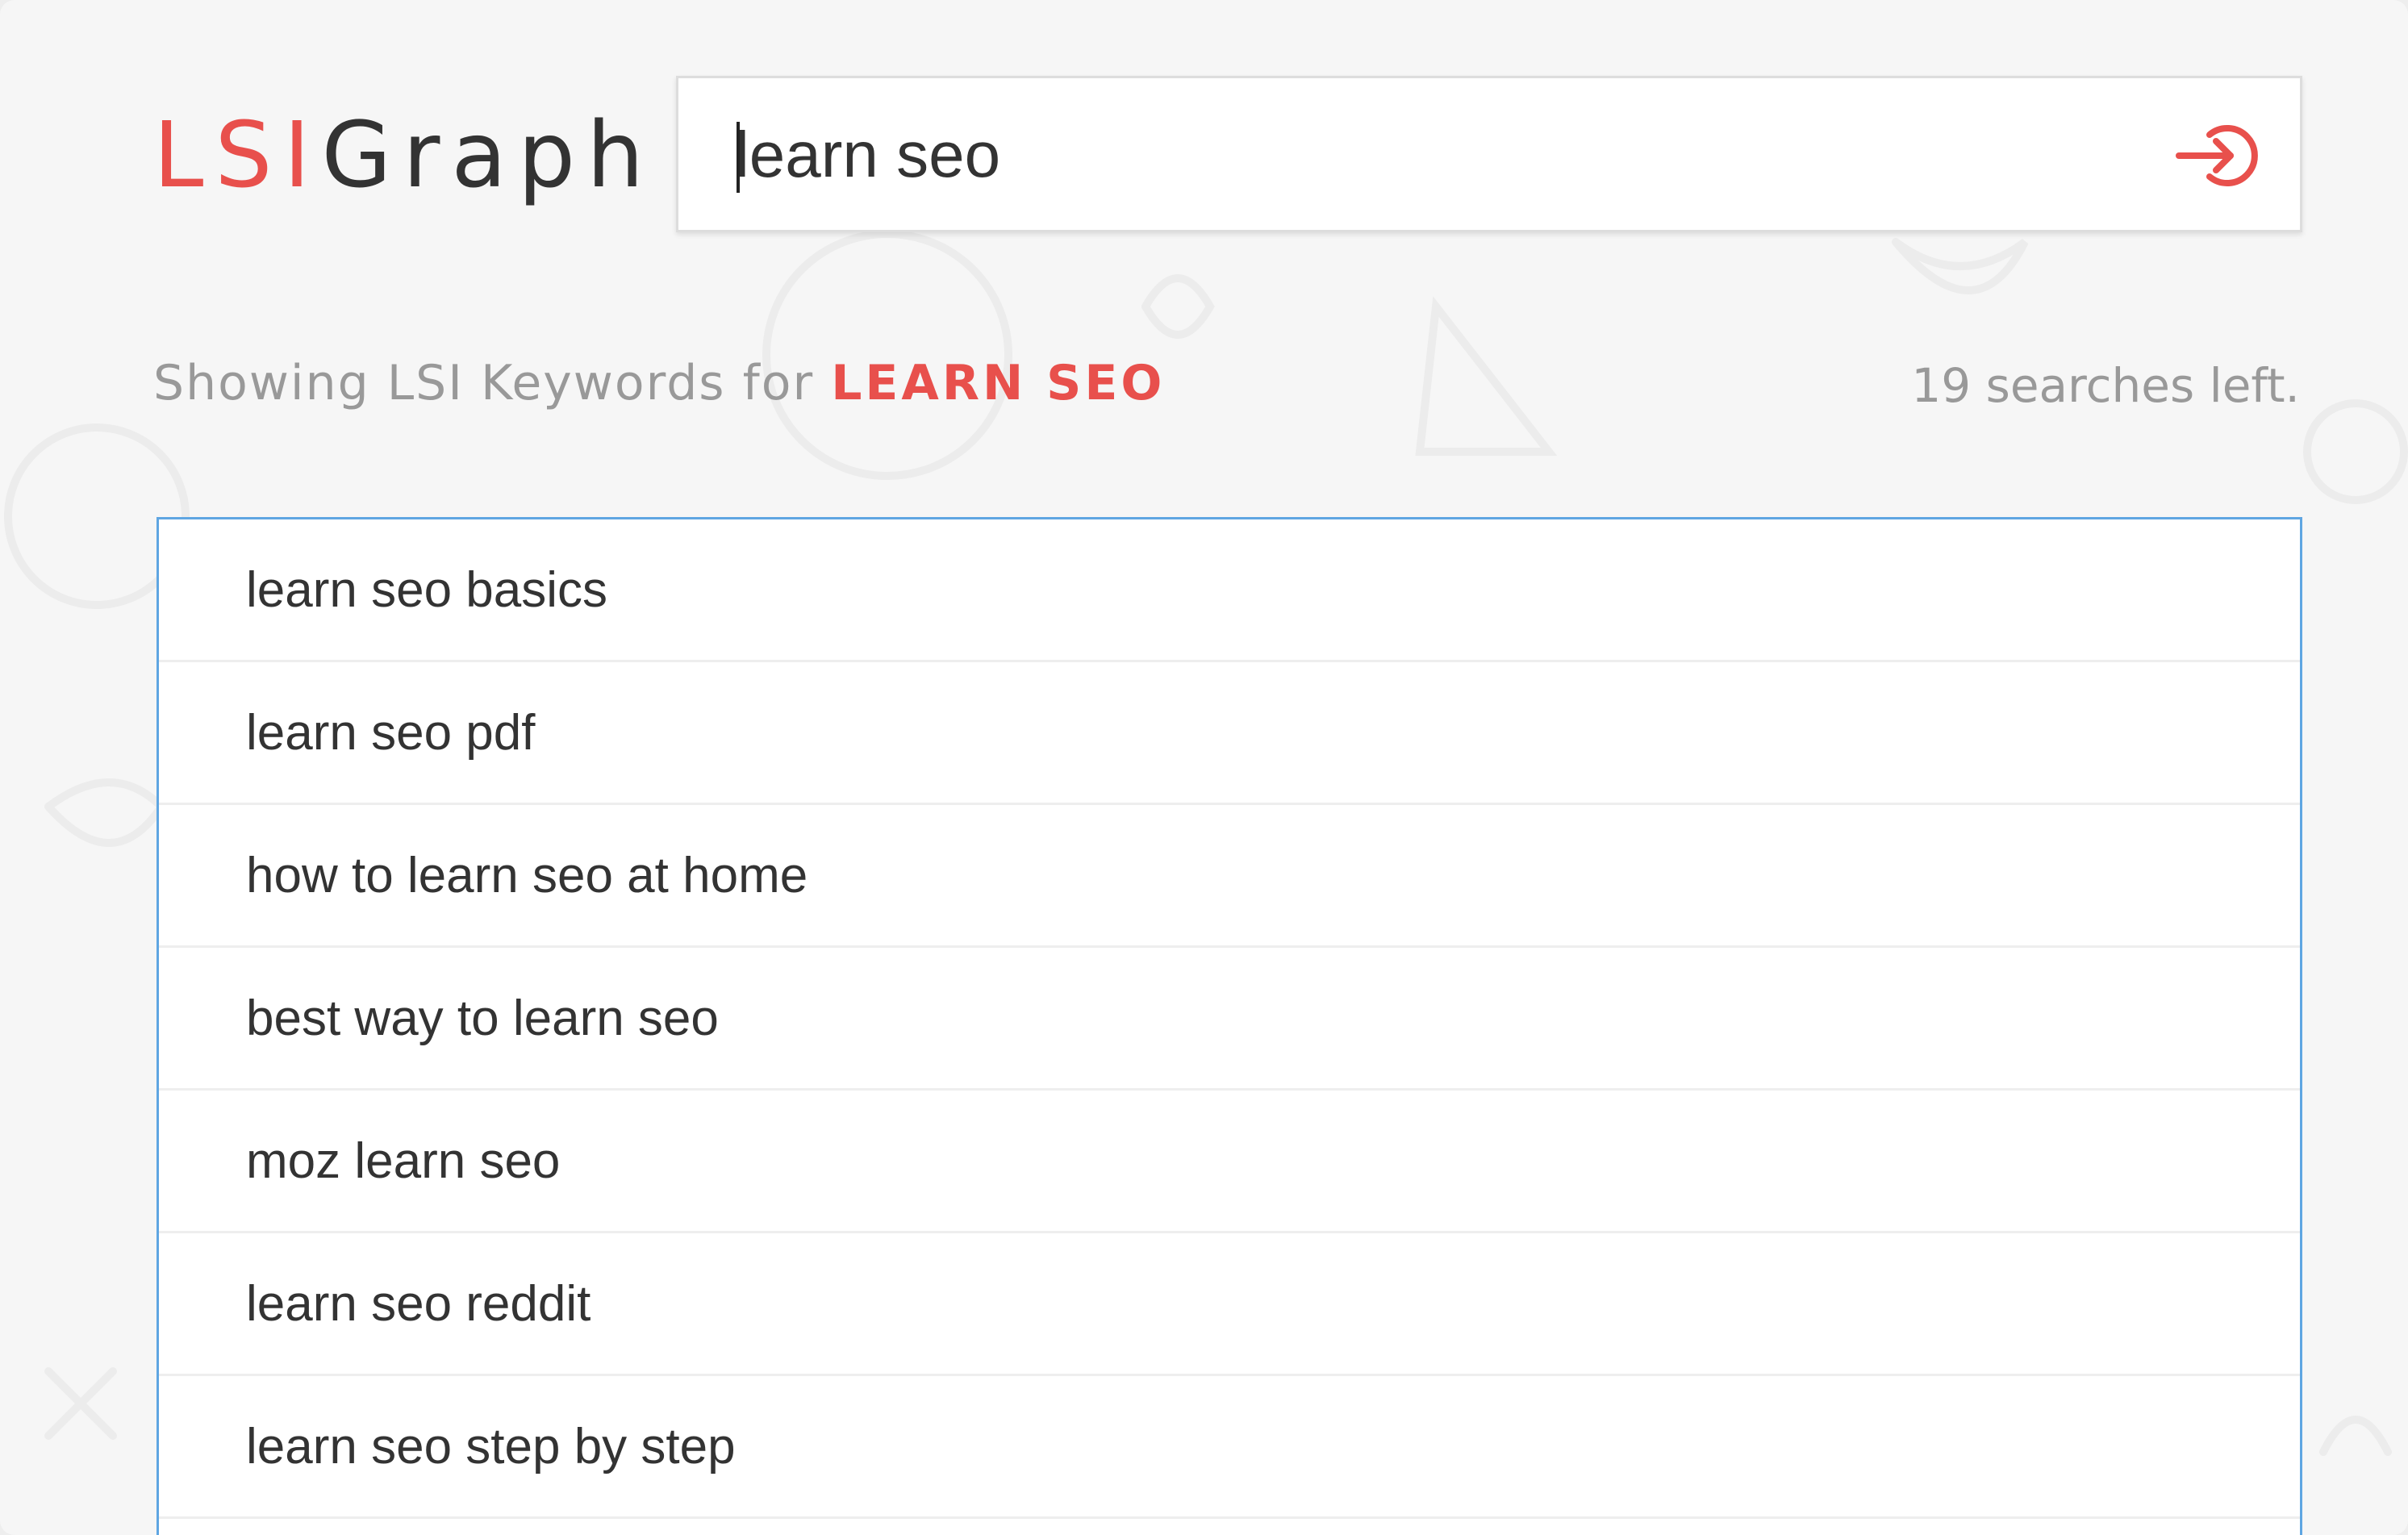 The height and width of the screenshot is (1535, 2408). Describe the element at coordinates (1229, 1162) in the screenshot. I see `result-item: moz learn seo` at that location.